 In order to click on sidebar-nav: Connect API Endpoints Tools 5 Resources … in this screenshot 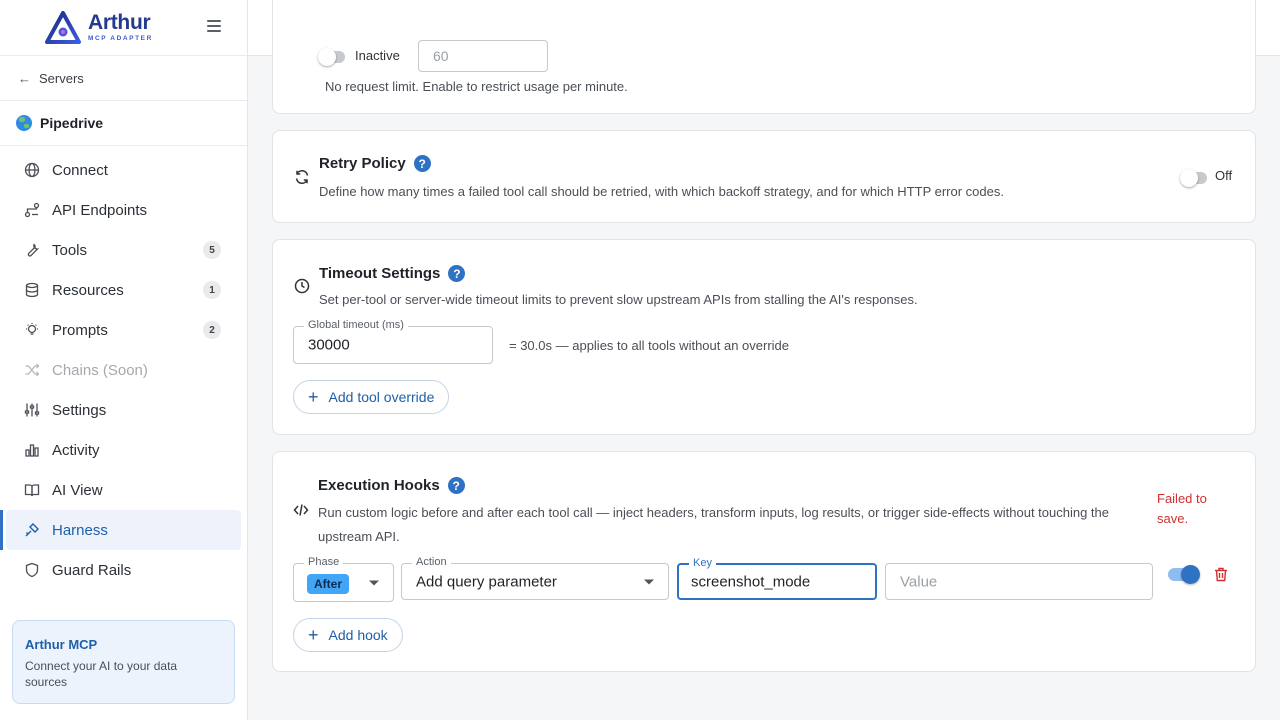, I will do `click(123, 368)`.